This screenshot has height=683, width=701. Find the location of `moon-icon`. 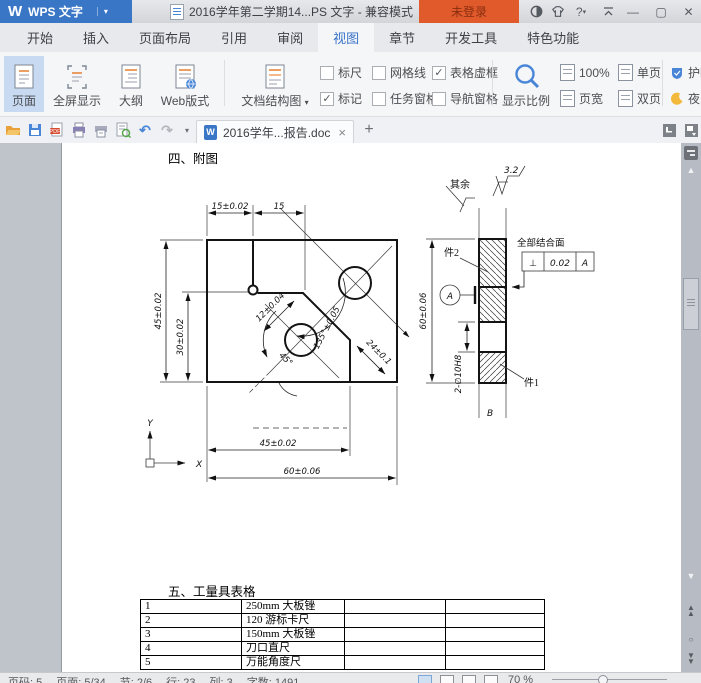

moon-icon is located at coordinates (676, 98).